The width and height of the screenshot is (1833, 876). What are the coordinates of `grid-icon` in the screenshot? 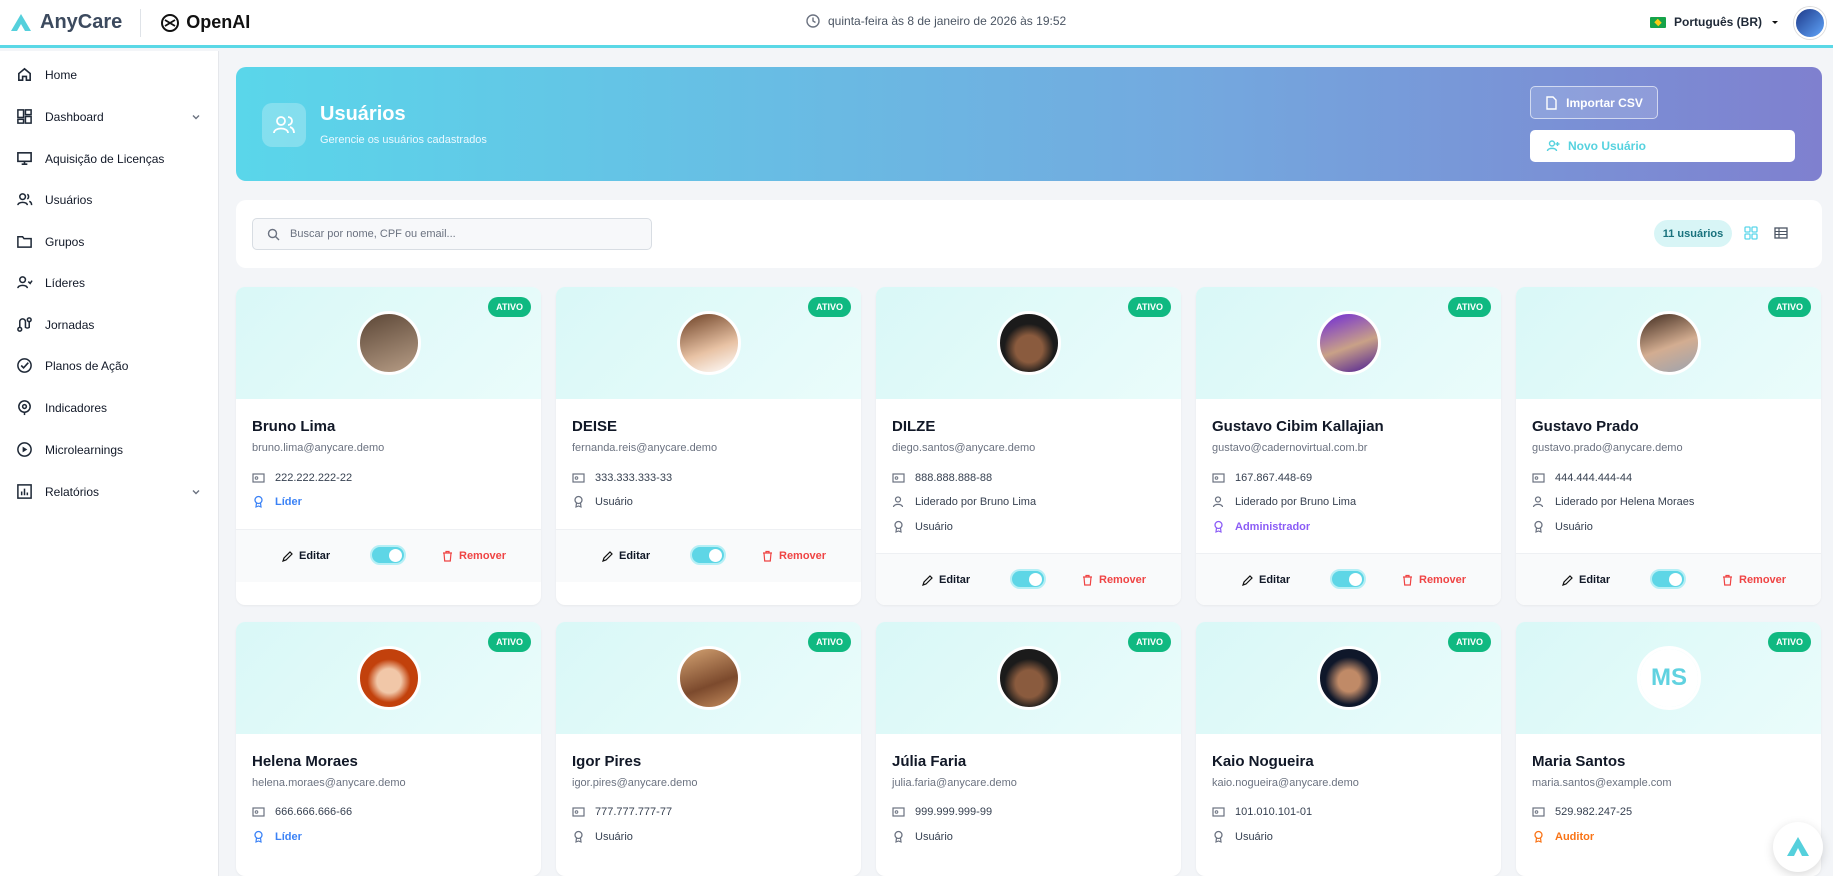 It's located at (1751, 233).